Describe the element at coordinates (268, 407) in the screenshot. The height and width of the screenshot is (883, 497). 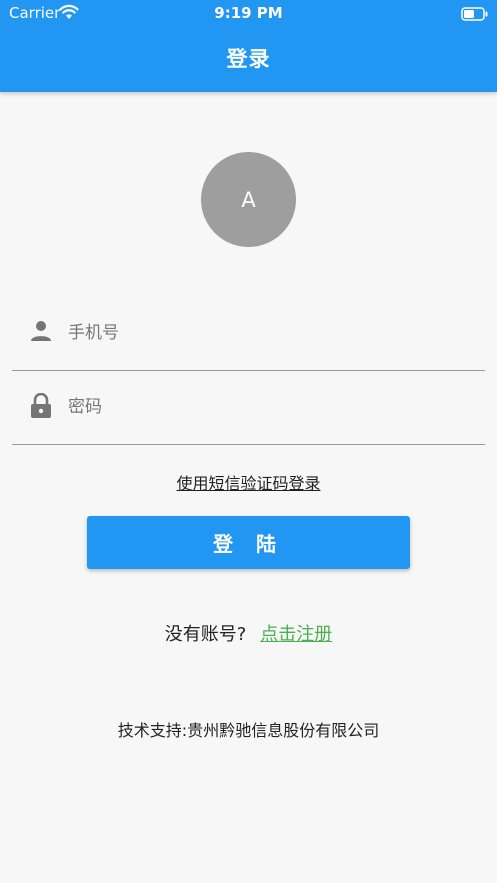
I see `password-input` at that location.